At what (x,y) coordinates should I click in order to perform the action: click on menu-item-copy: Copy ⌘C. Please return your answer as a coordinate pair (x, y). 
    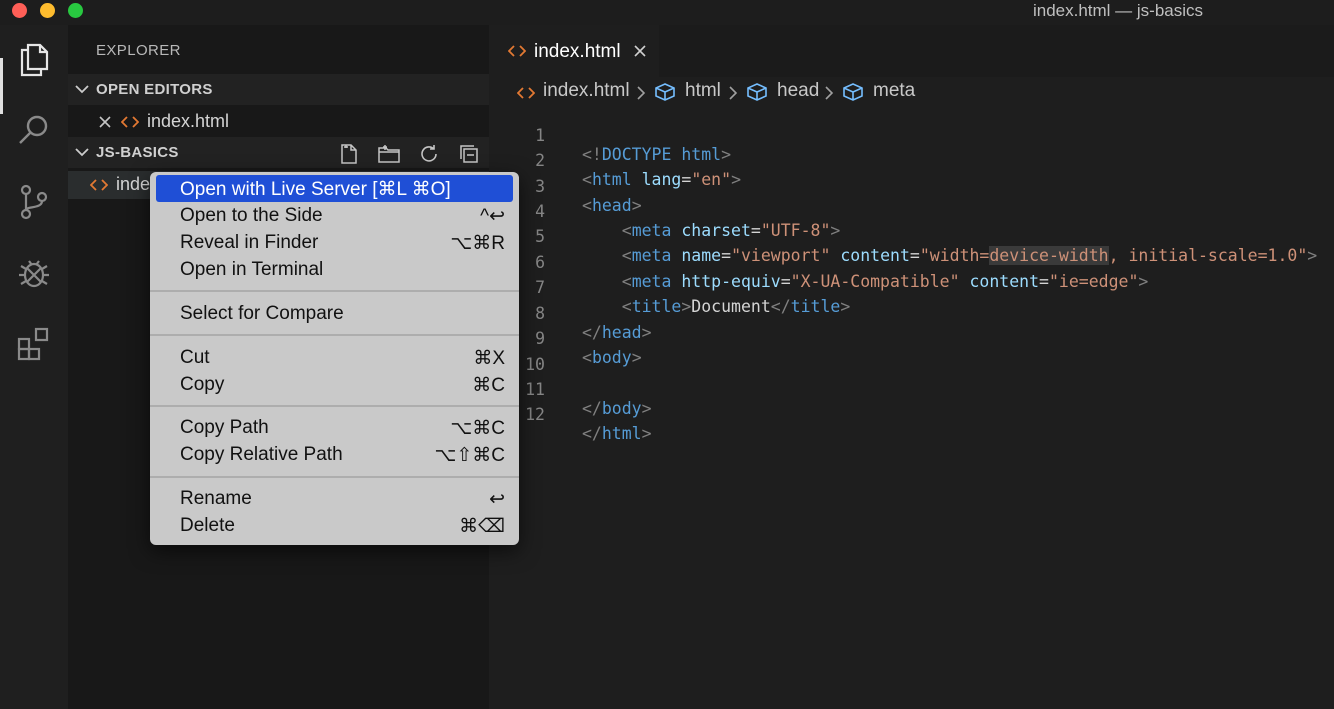
    Looking at the image, I should click on (334, 384).